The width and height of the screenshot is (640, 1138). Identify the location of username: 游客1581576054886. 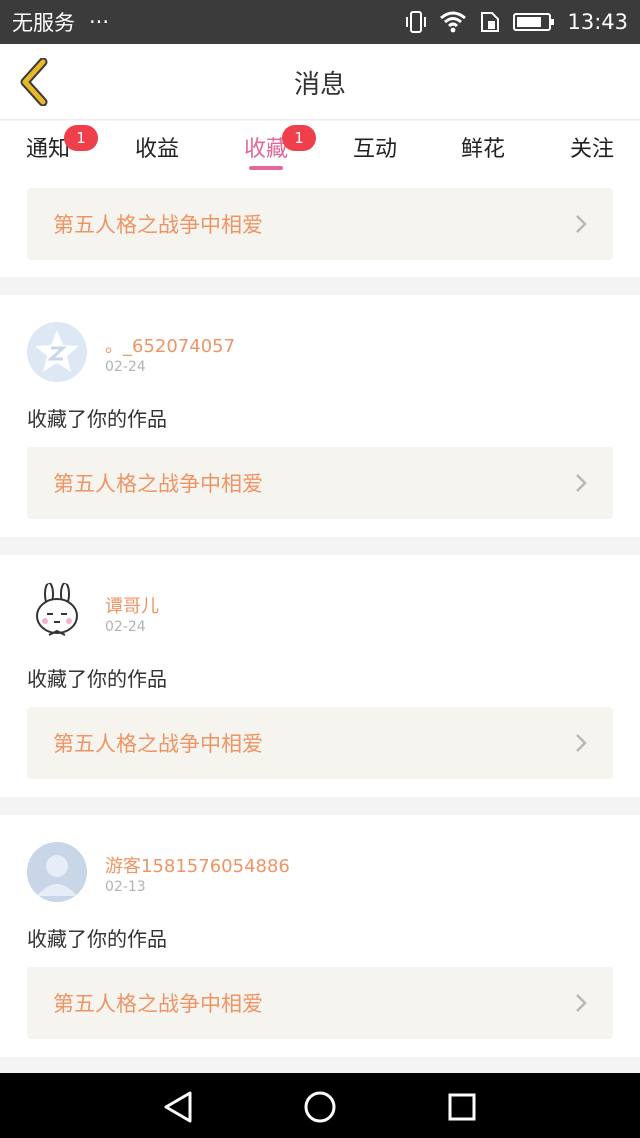
(197, 865).